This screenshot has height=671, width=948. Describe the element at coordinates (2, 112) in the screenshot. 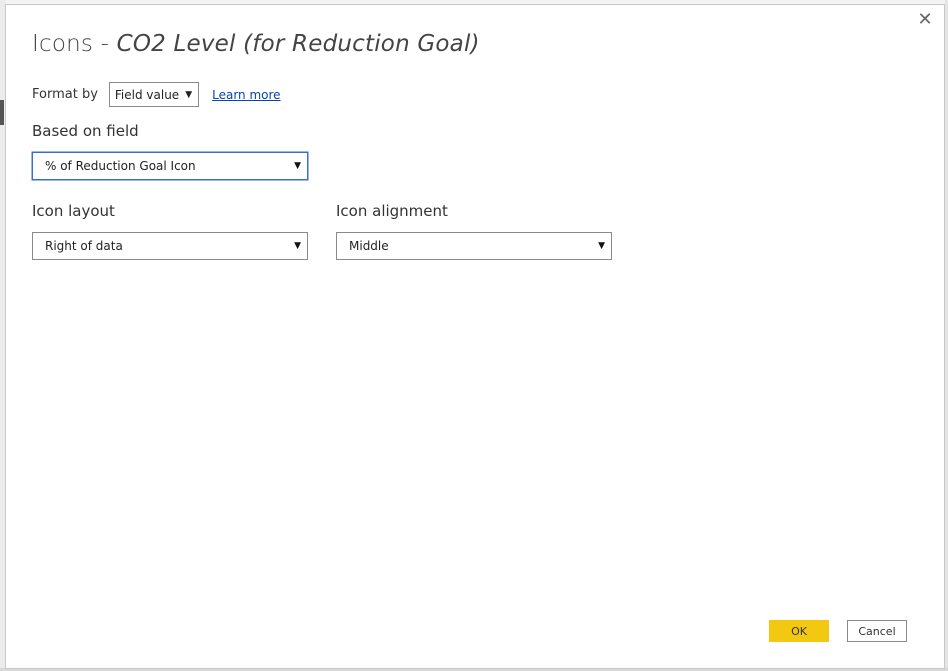

I see `background-app-marker` at that location.